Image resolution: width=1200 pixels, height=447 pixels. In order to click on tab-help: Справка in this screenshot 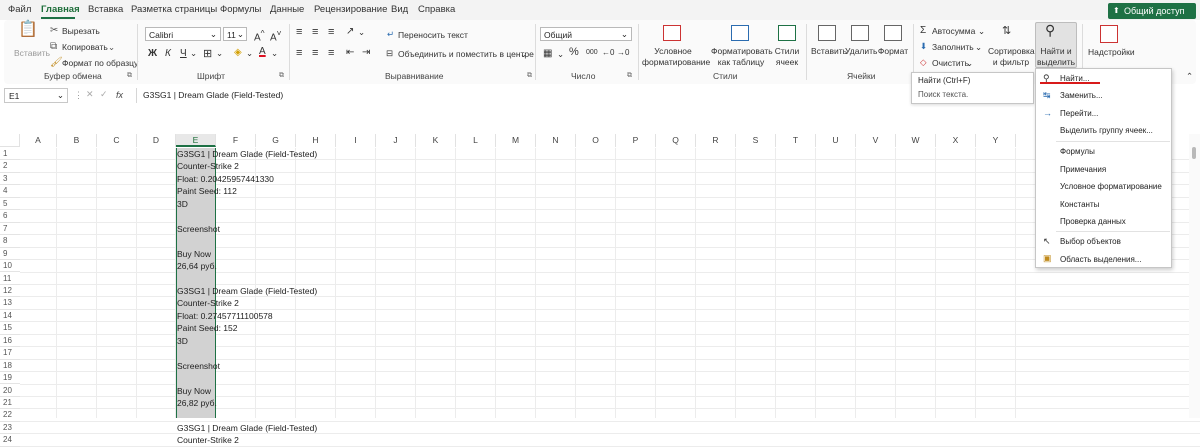, I will do `click(436, 9)`.